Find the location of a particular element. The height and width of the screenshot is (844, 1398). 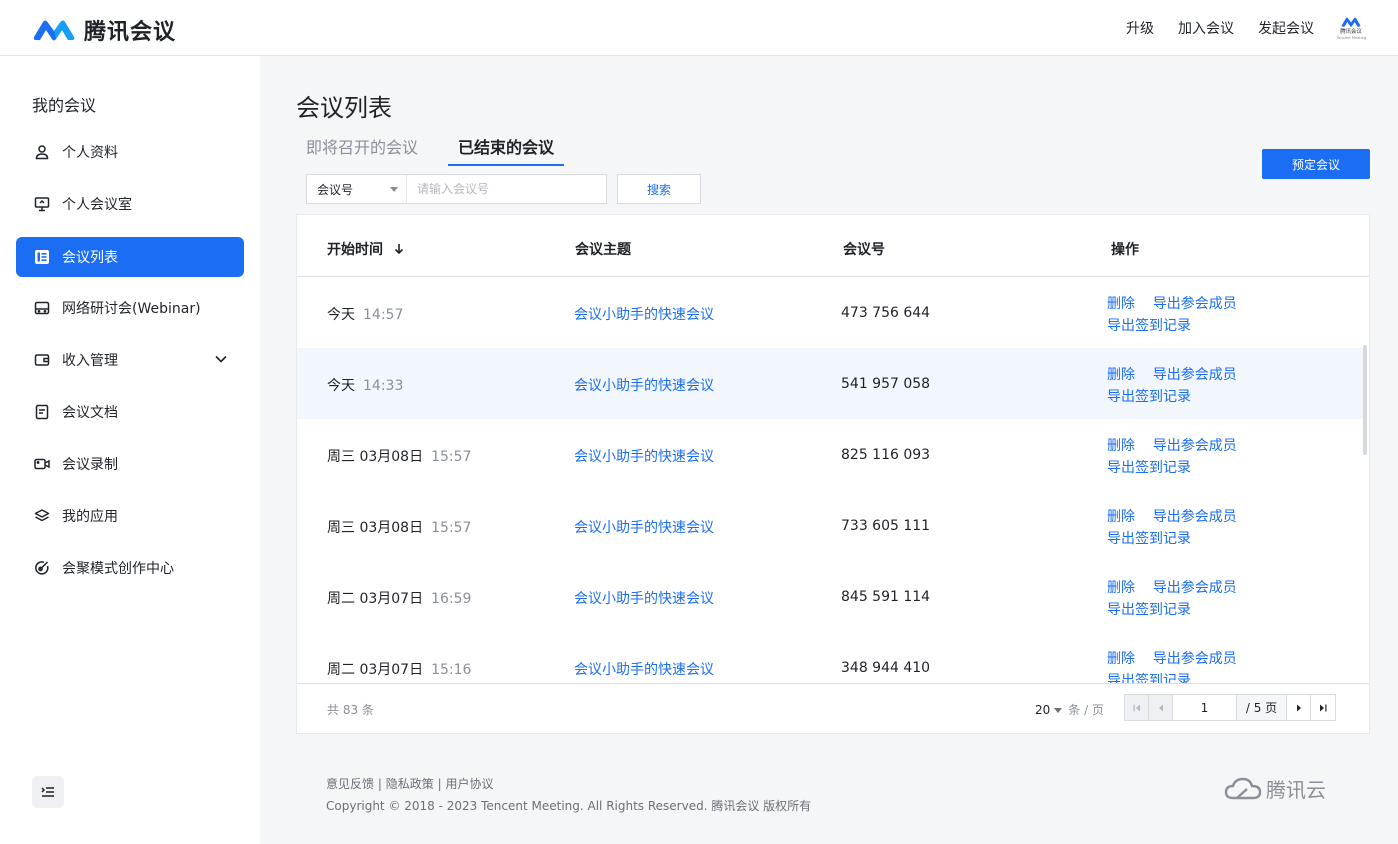

sidebar-item-meeting-list: 会议列表 is located at coordinates (130, 257).